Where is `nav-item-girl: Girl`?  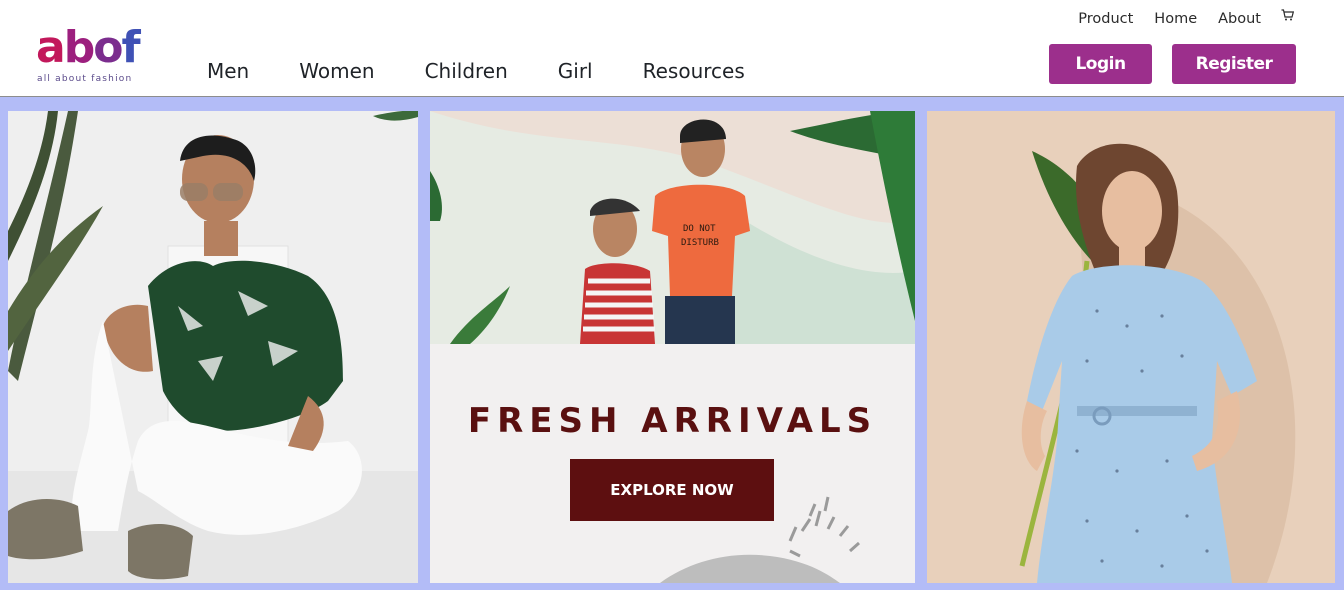
nav-item-girl: Girl is located at coordinates (575, 72).